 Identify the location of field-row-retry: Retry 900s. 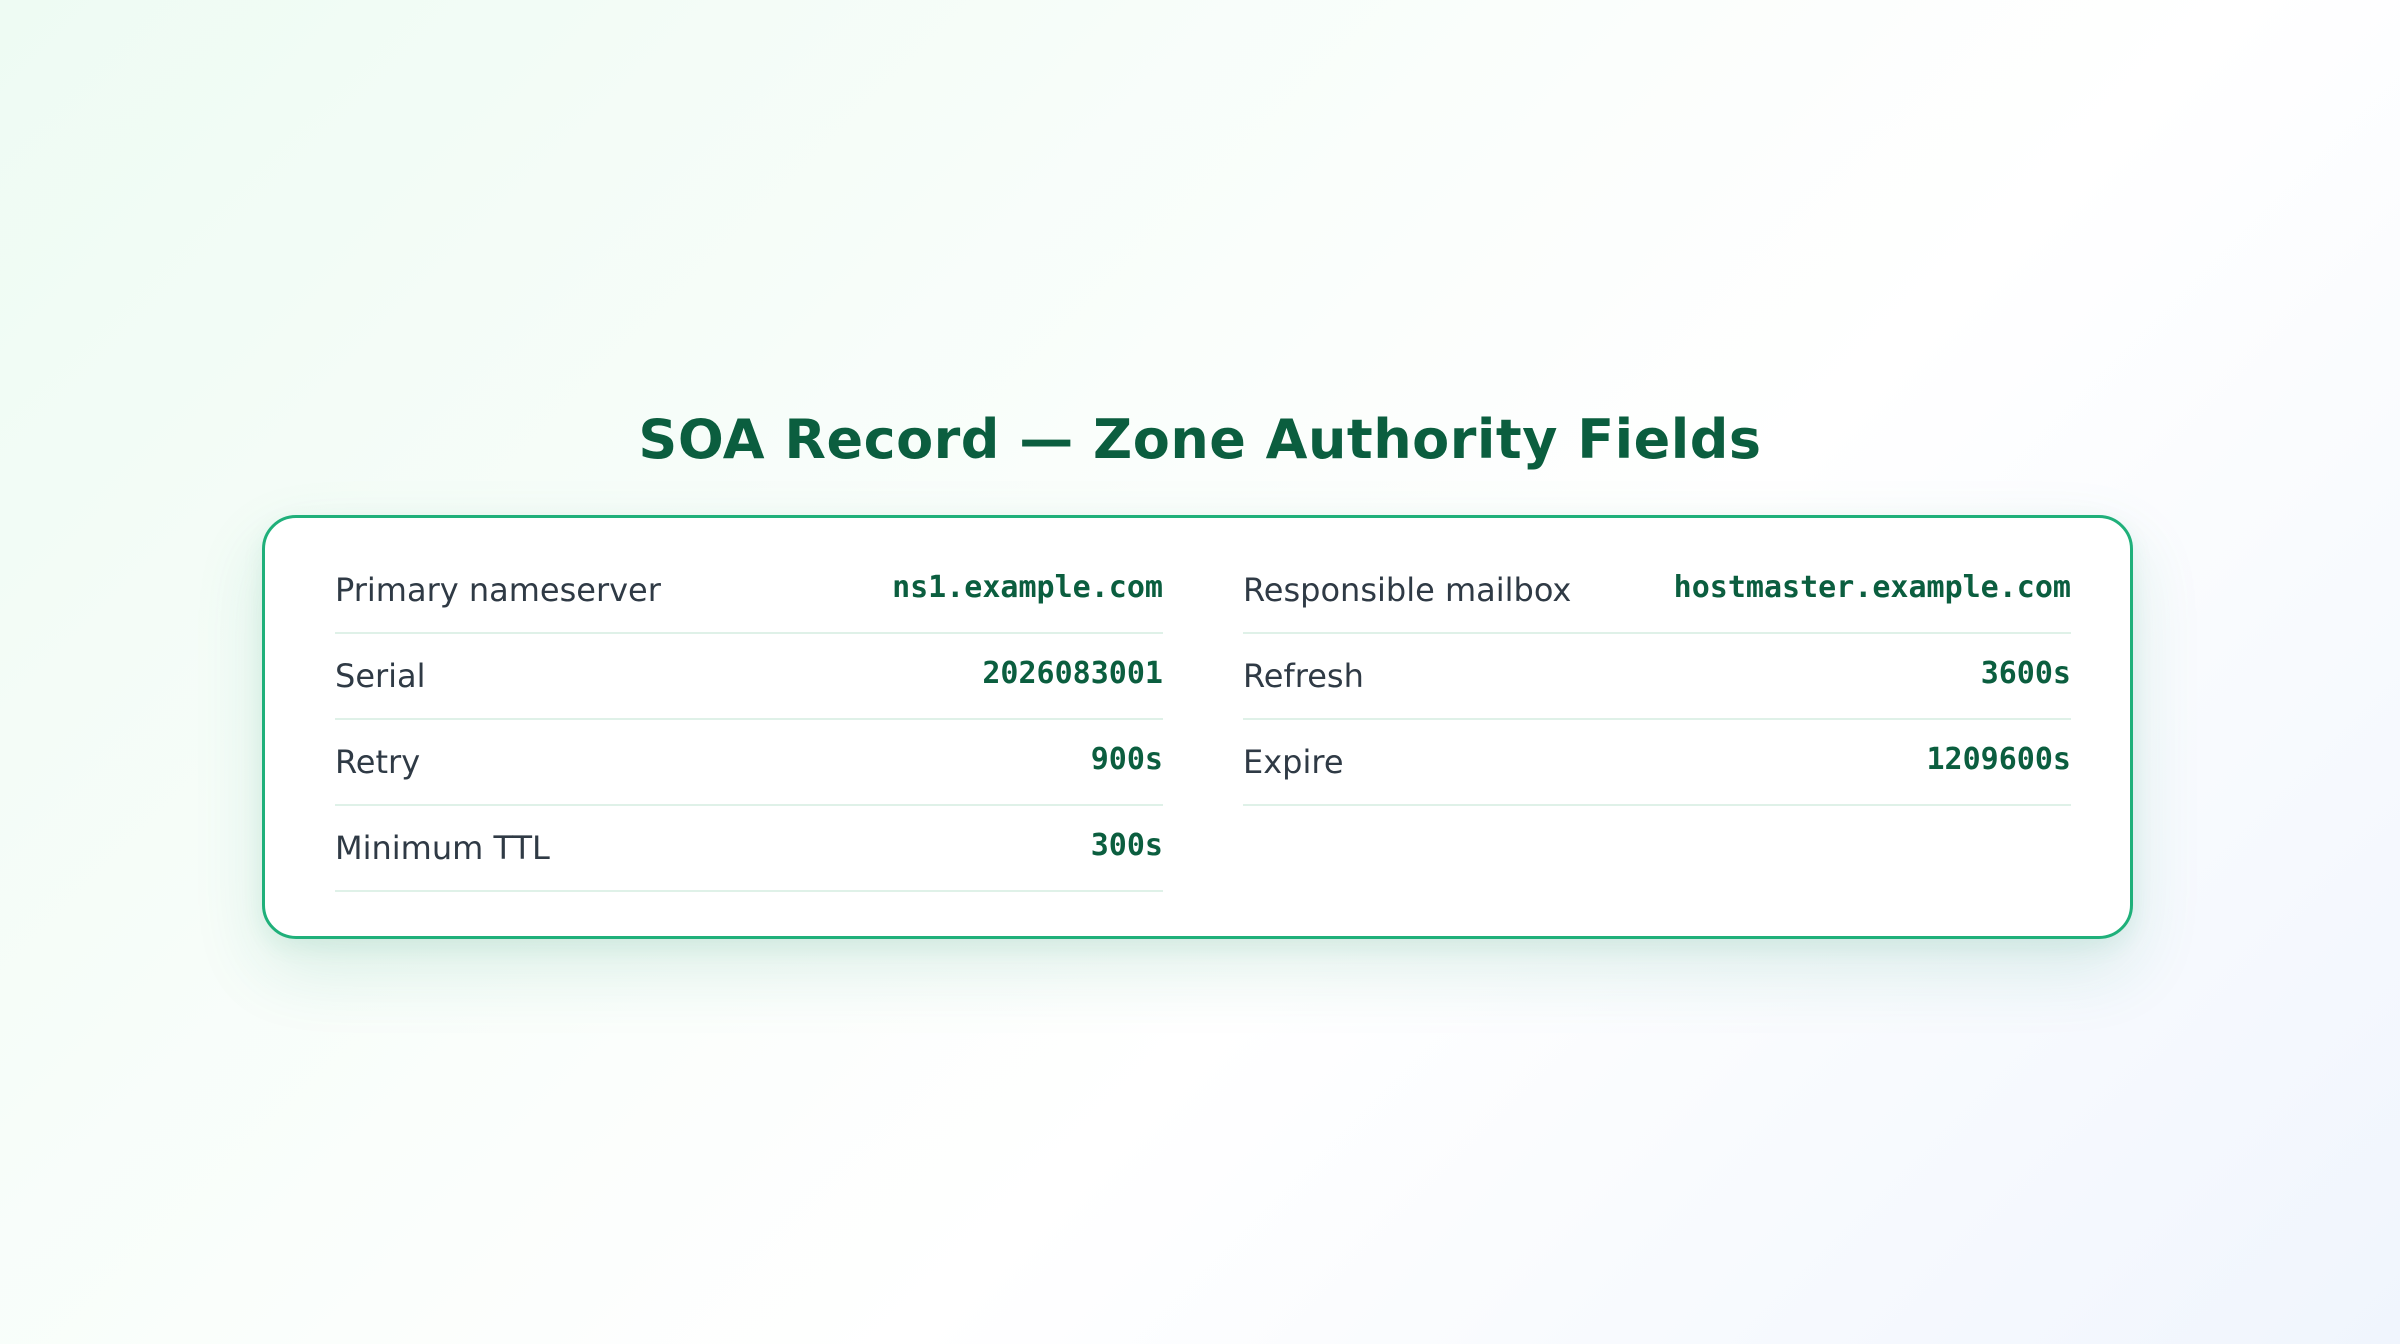
(749, 763).